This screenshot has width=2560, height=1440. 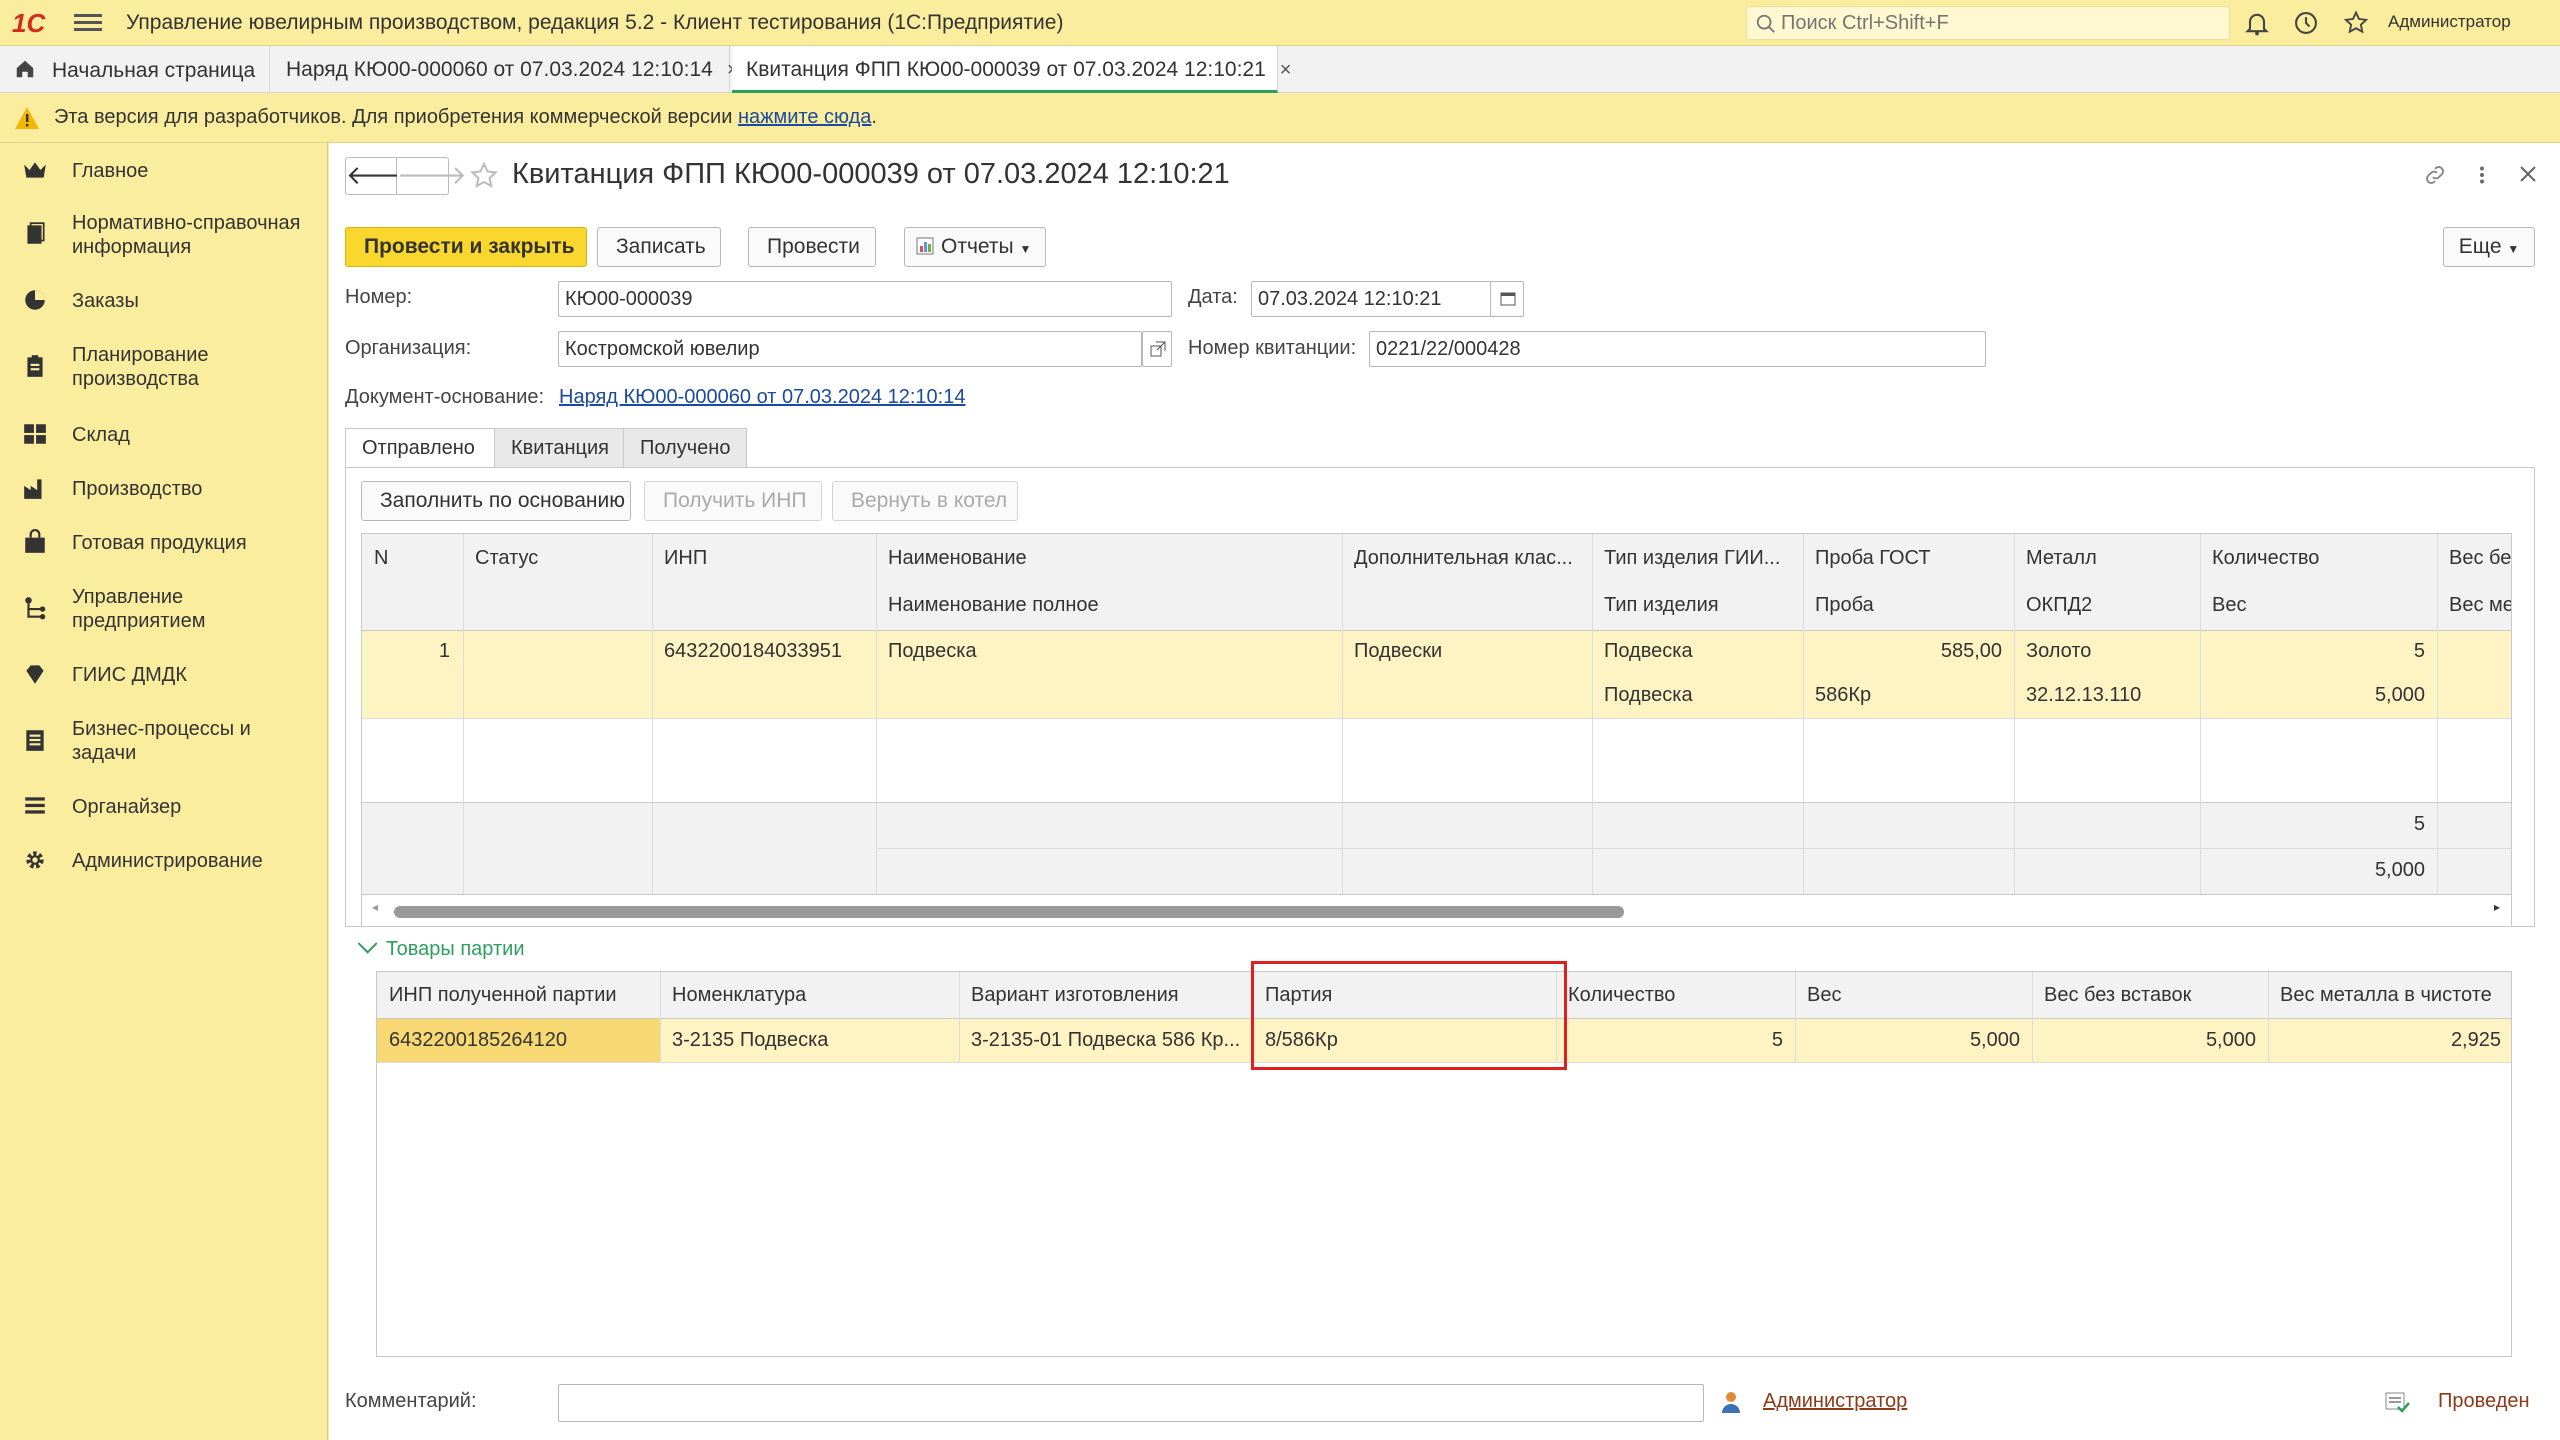 I want to click on column-header: ИНП, so click(x=764, y=558).